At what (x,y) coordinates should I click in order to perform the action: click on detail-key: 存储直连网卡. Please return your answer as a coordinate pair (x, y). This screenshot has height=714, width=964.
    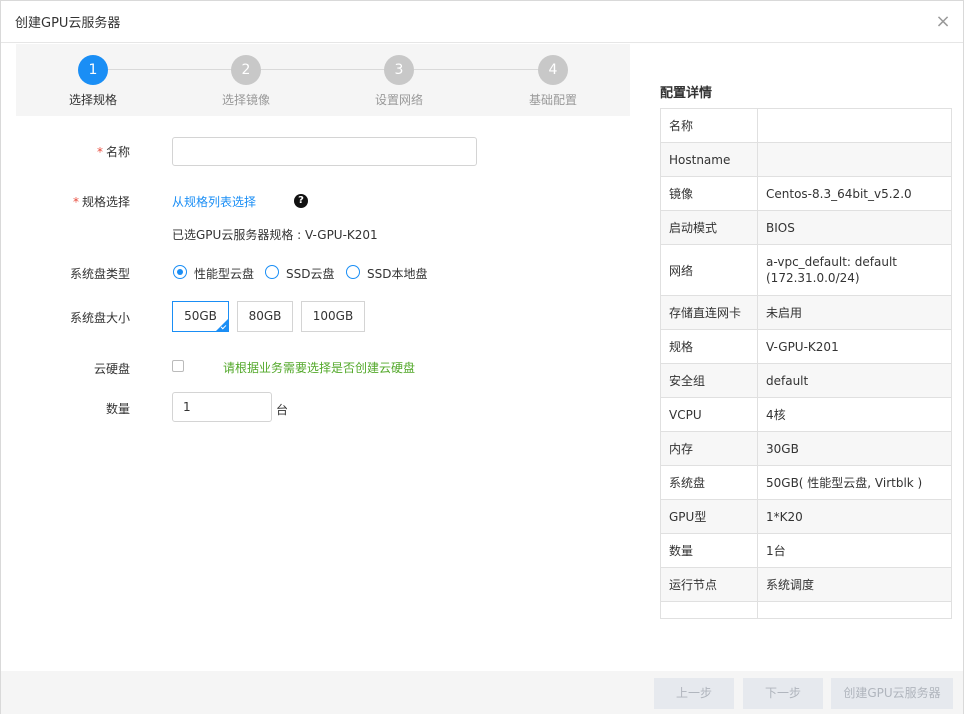
    Looking at the image, I should click on (709, 312).